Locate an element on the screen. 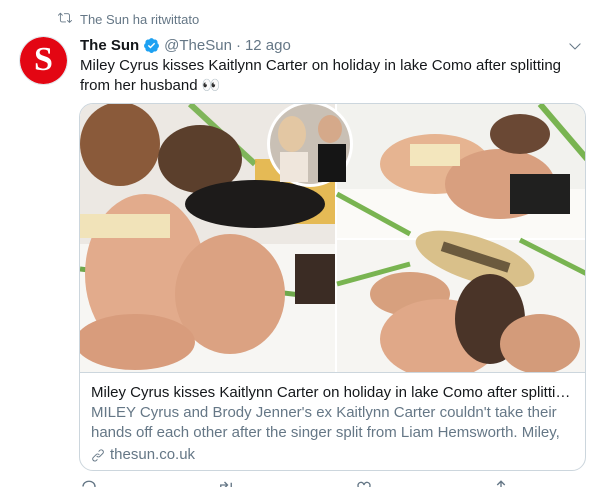 The height and width of the screenshot is (487, 601). like-button is located at coordinates (364, 483).